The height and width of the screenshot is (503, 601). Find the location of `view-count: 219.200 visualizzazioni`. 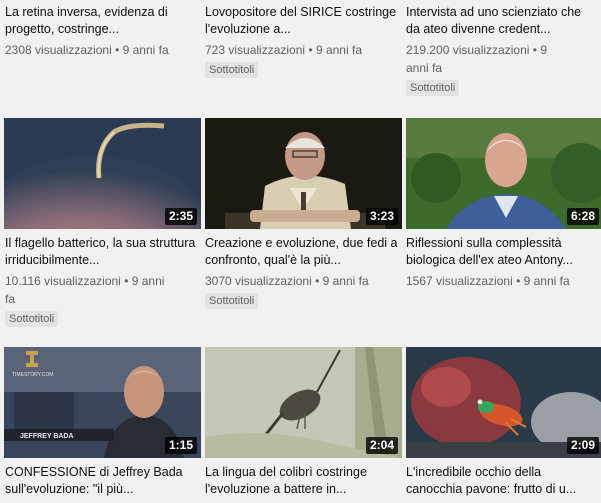

view-count: 219.200 visualizzazioni is located at coordinates (468, 50).